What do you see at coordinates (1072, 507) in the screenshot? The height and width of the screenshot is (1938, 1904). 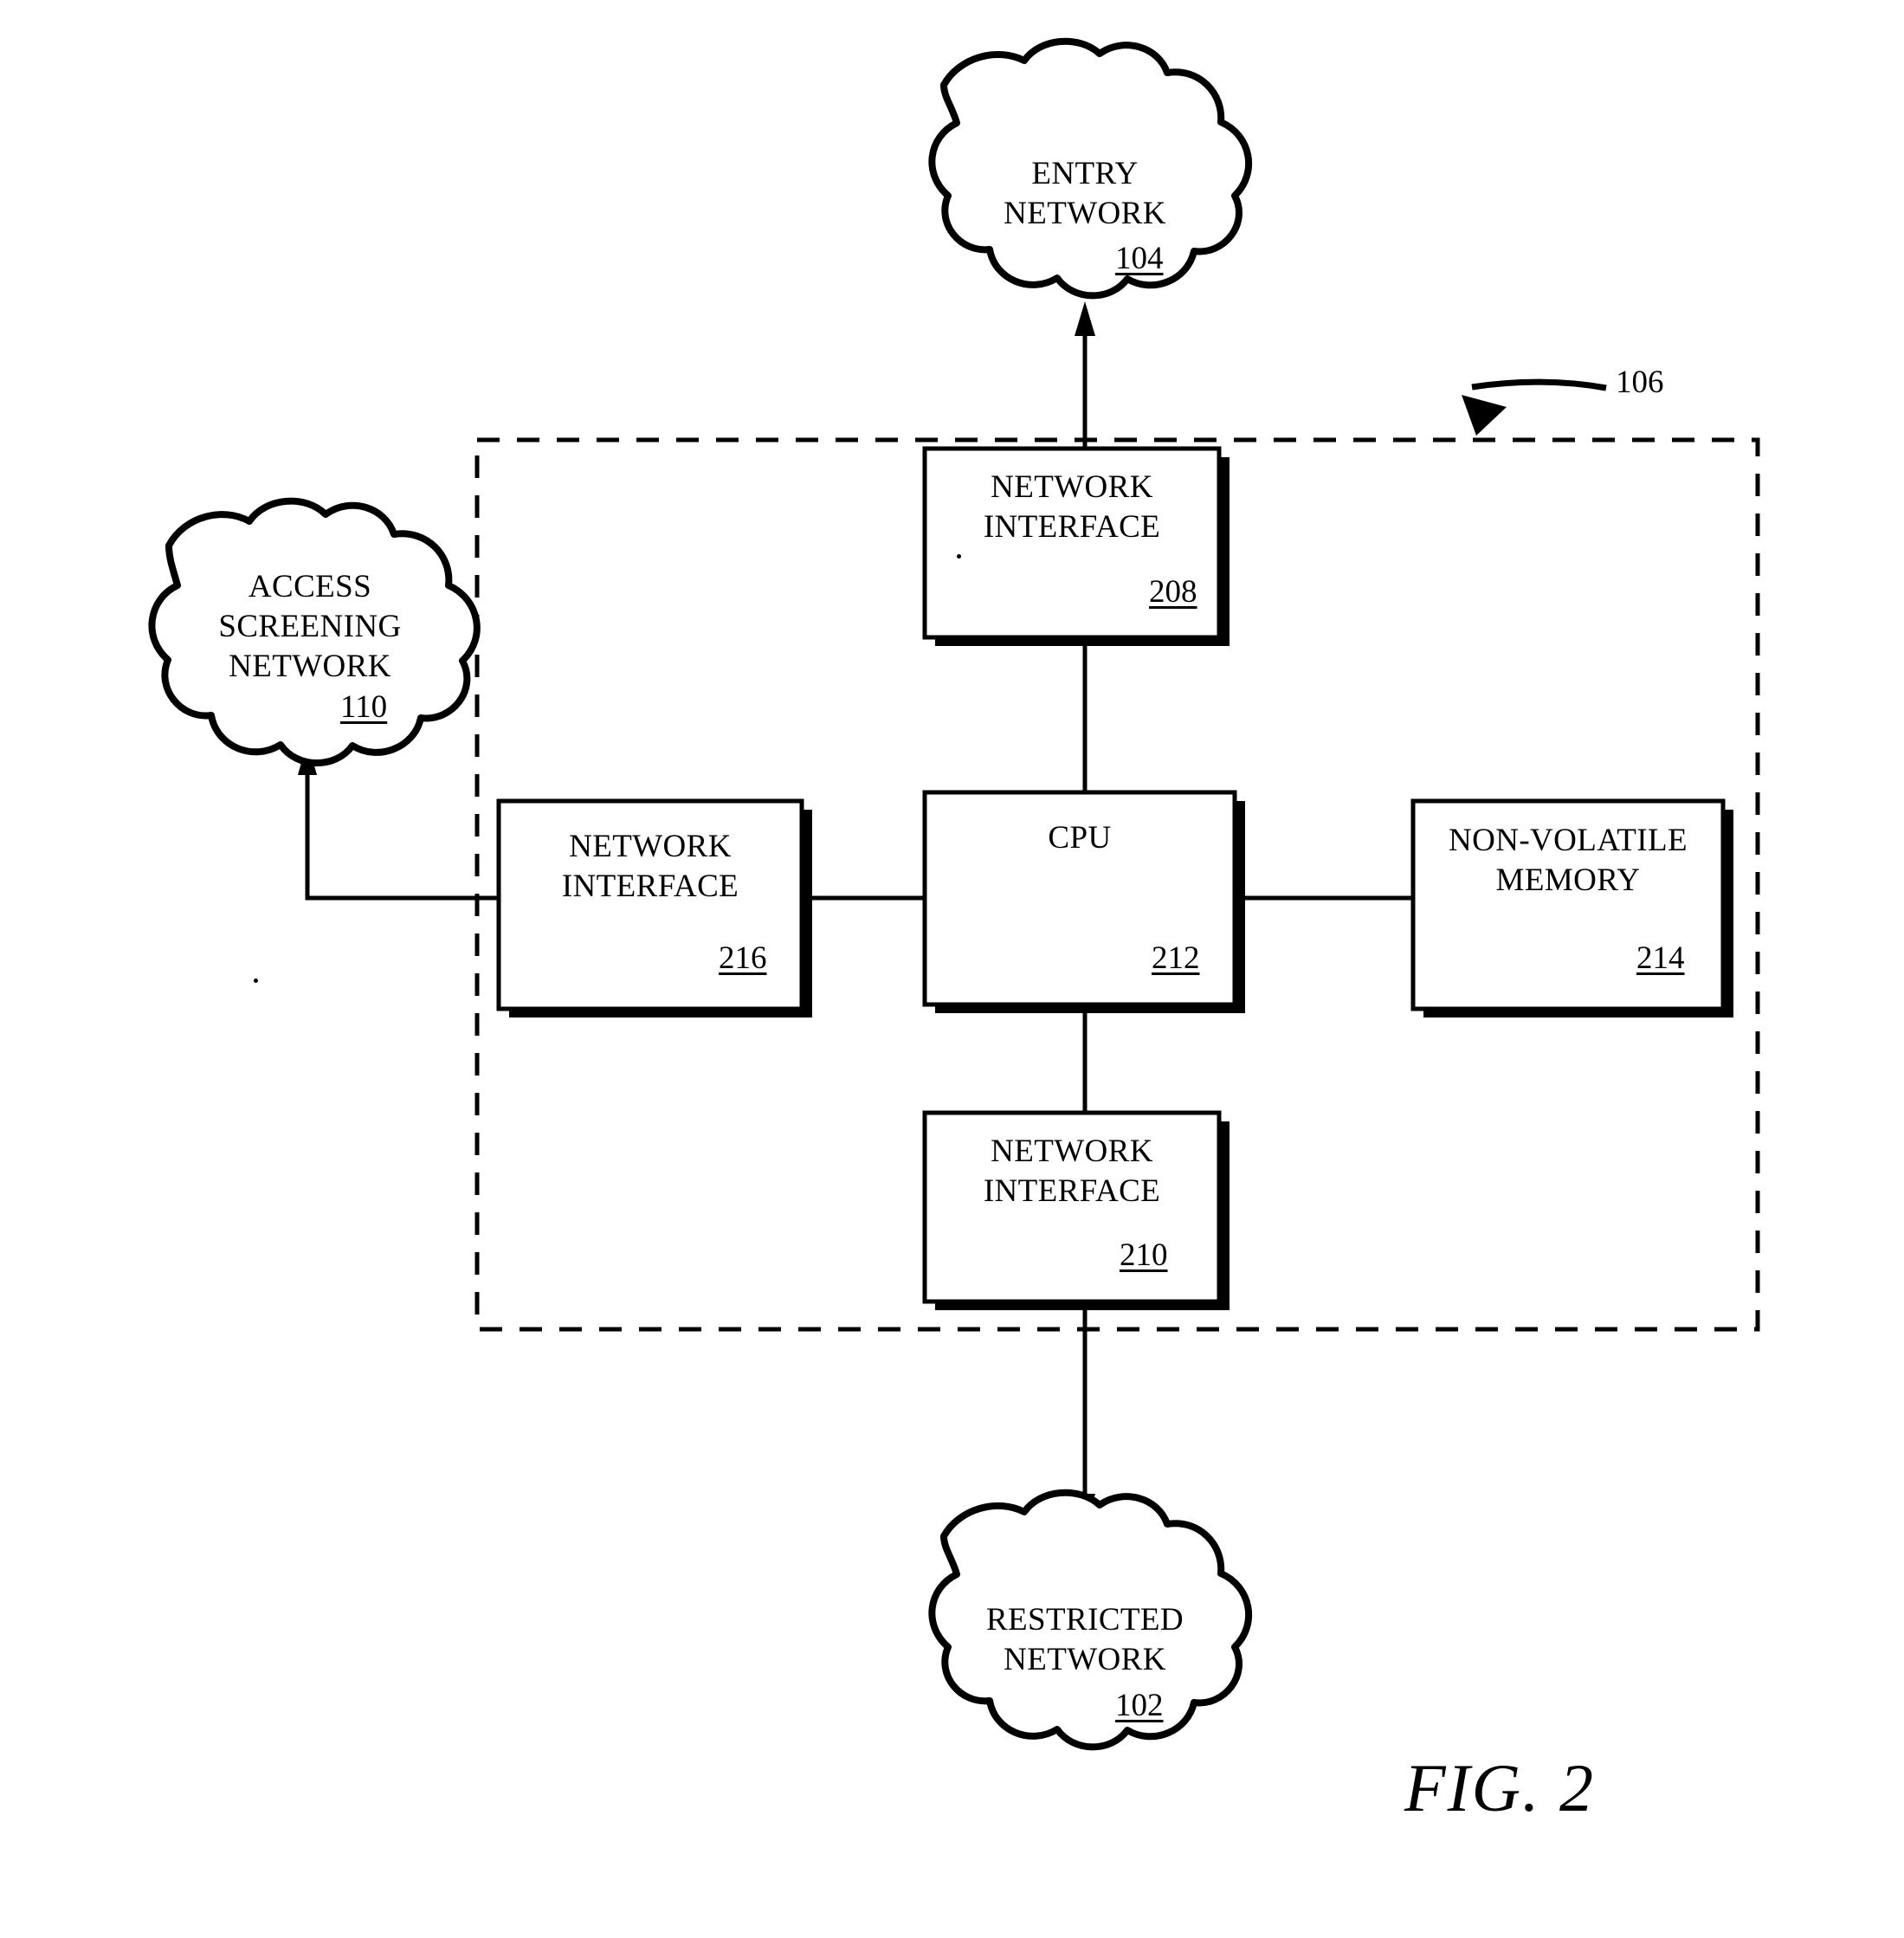 I see `box-label-network-interface-208: NETWORK INTERFACE` at bounding box center [1072, 507].